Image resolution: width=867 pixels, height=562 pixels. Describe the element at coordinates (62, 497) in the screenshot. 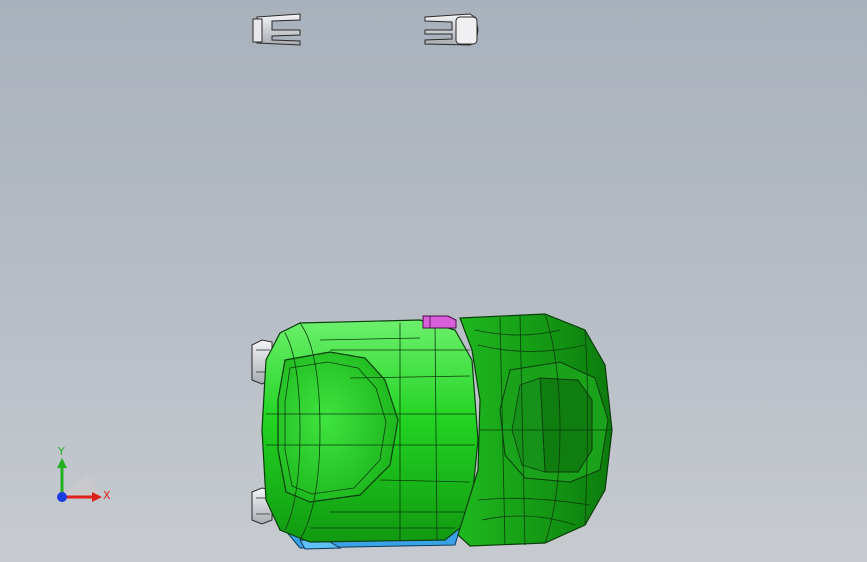

I see `z-axis-origin` at that location.